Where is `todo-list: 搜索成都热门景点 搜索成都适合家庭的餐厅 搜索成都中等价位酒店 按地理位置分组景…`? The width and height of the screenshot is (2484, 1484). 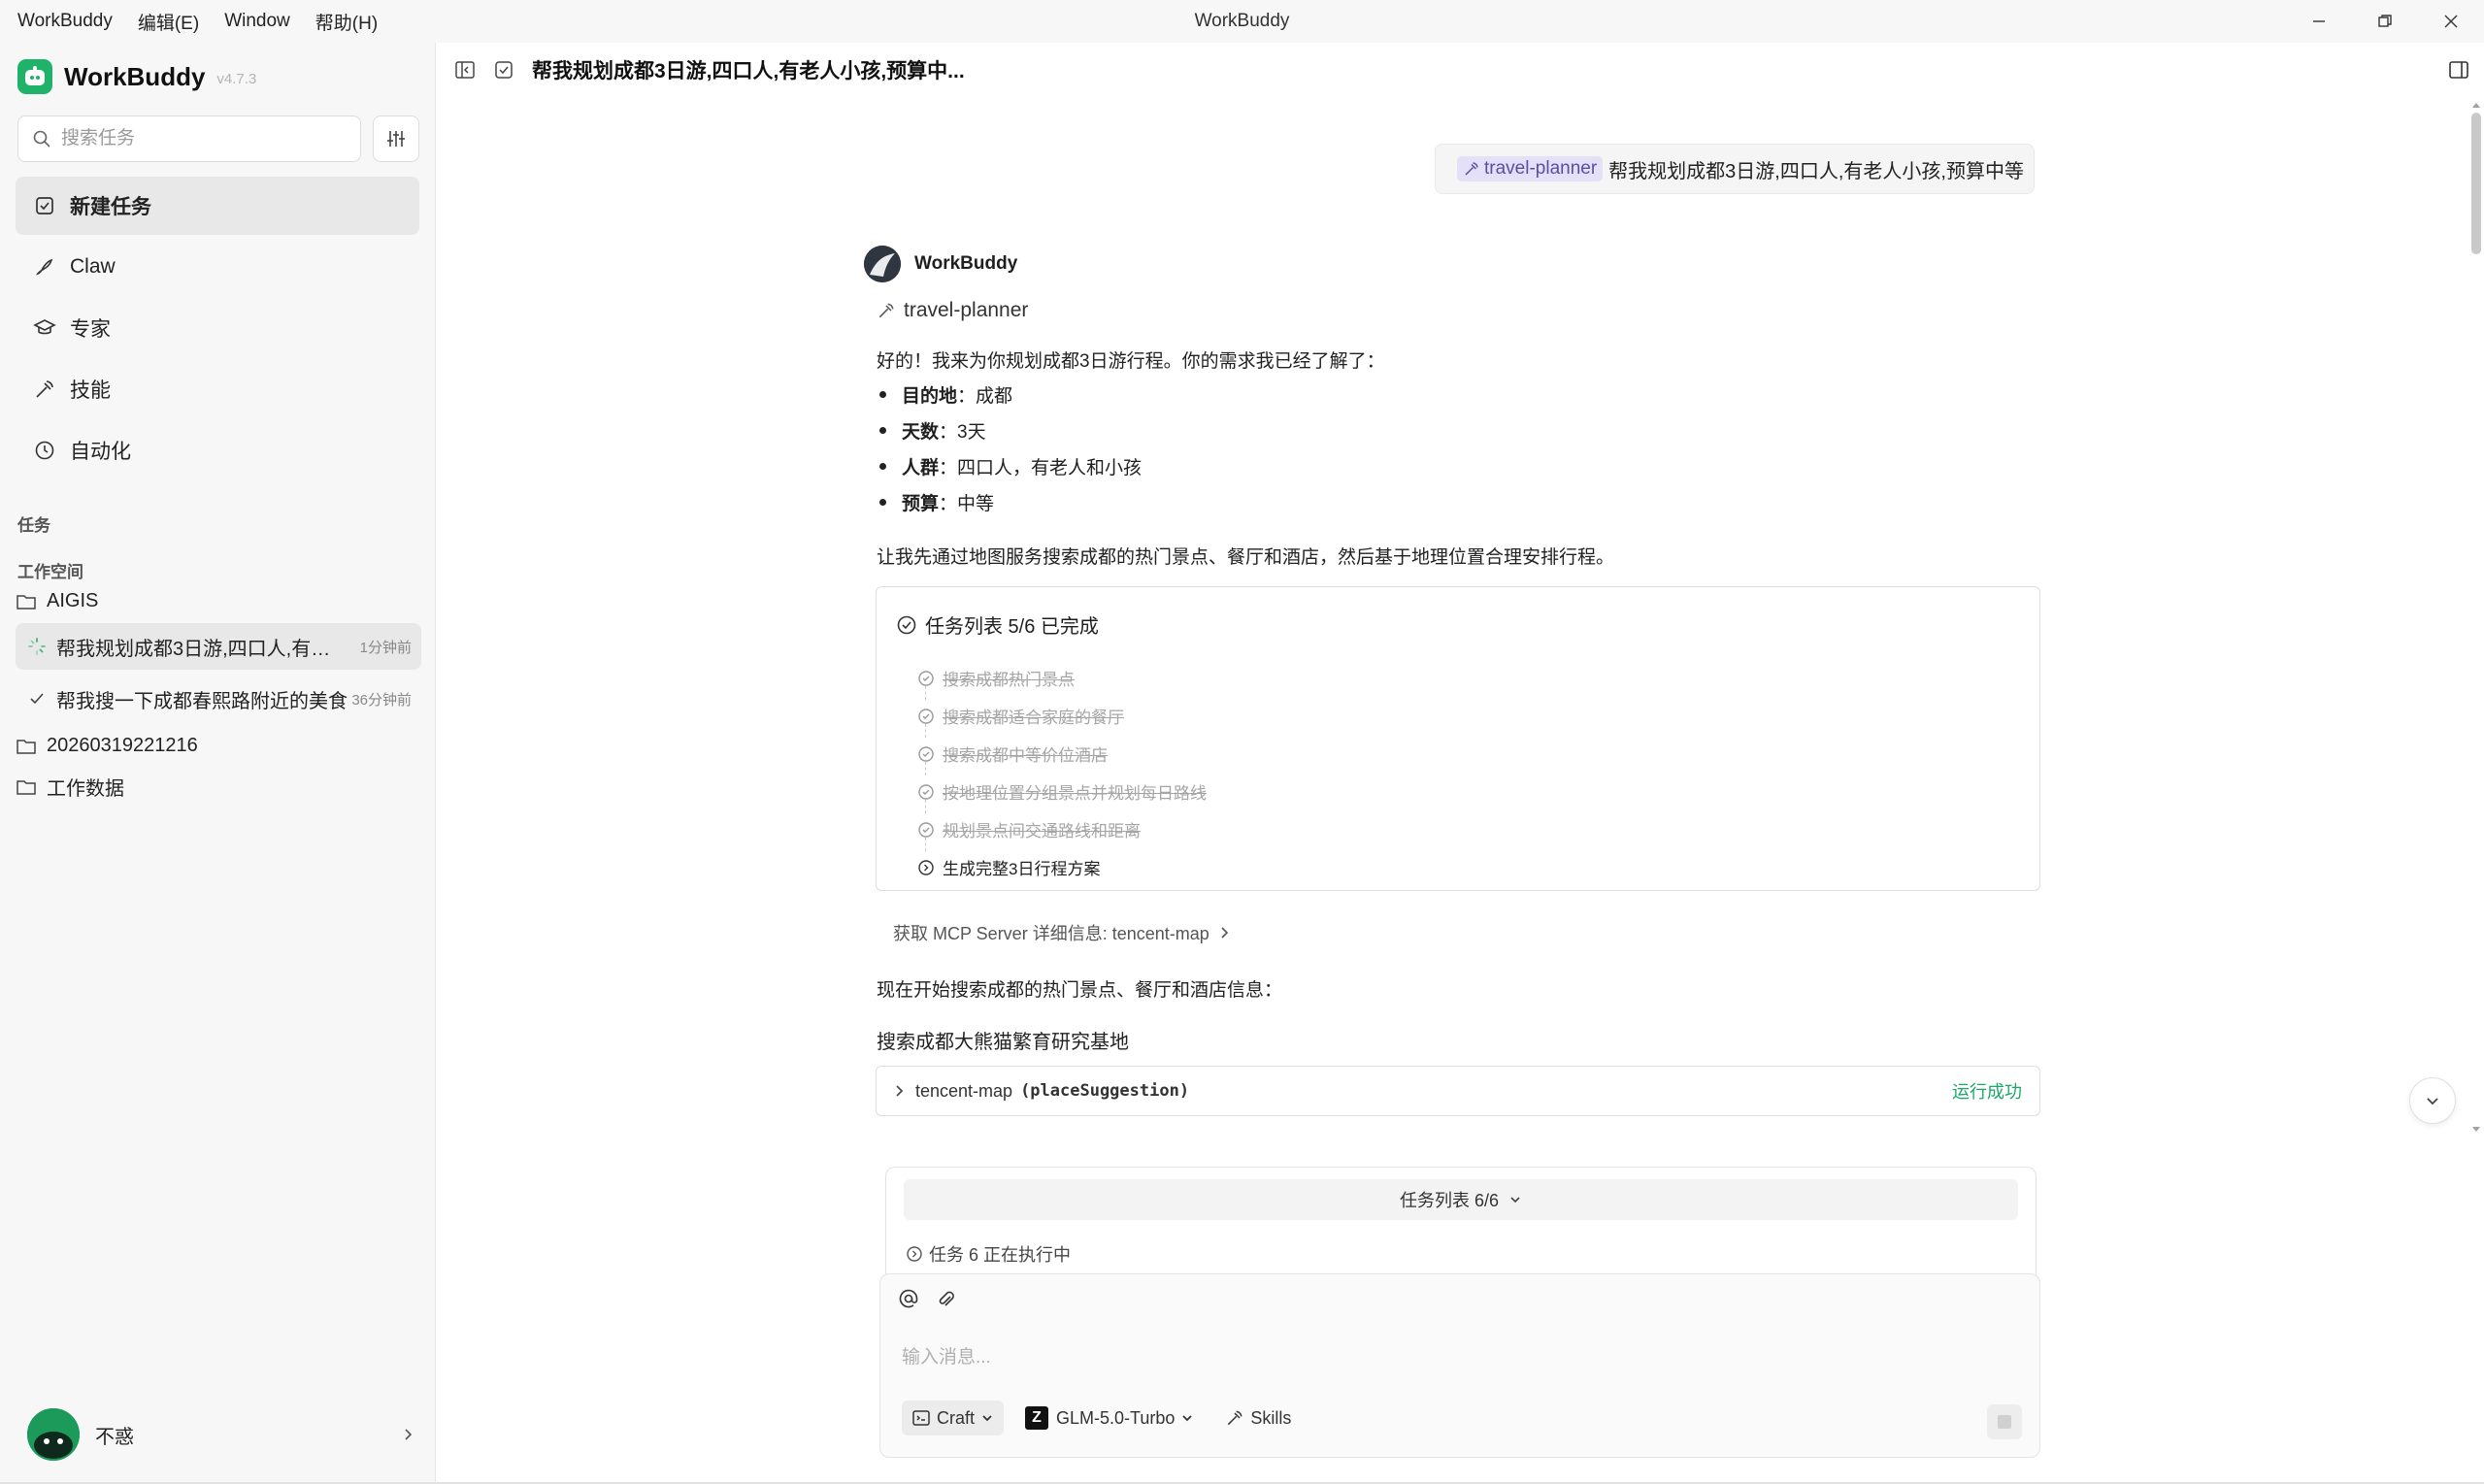
todo-list: 搜索成都热门景点 搜索成都适合家庭的餐厅 搜索成都中等价位酒店 按地理位置分组景… is located at coordinates (1062, 772).